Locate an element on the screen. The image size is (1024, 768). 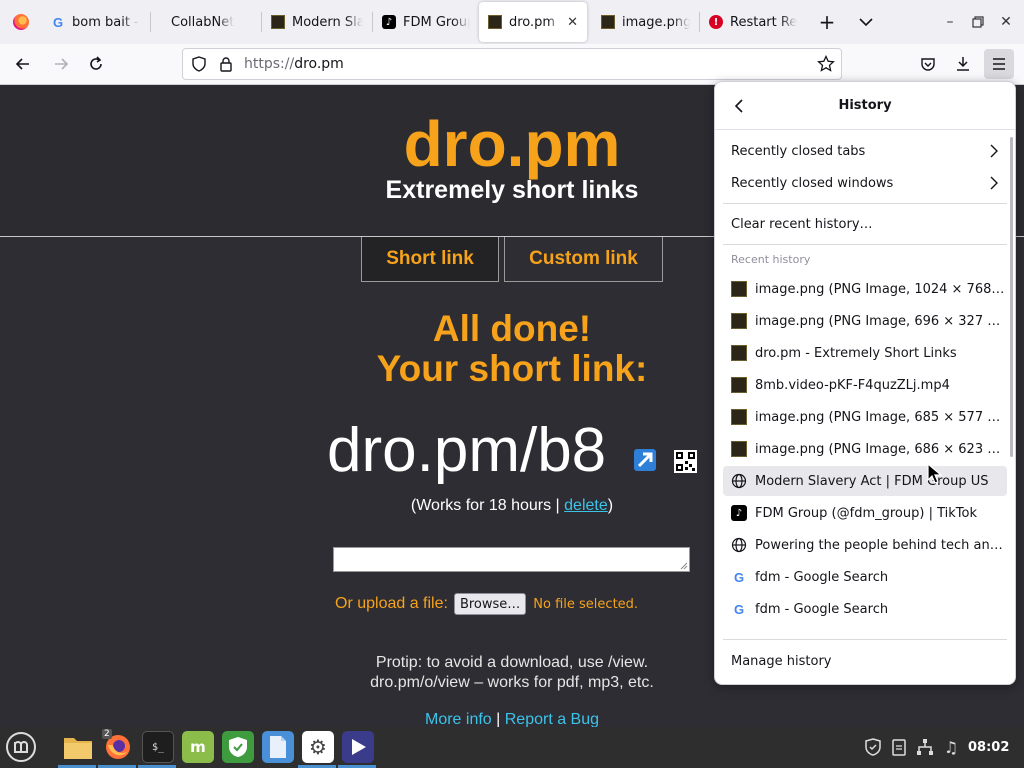
link-textarea is located at coordinates (511, 559).